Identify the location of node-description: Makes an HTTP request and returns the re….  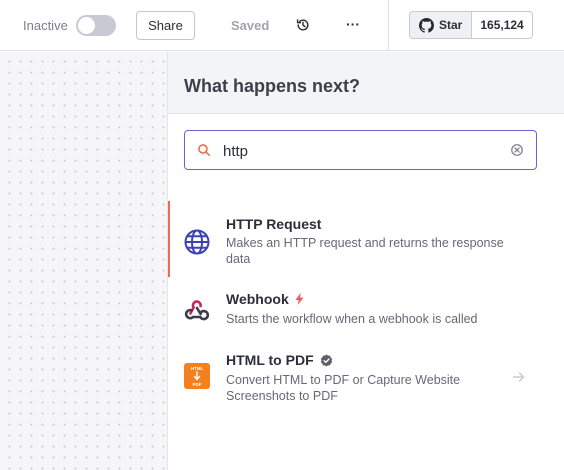
(365, 251).